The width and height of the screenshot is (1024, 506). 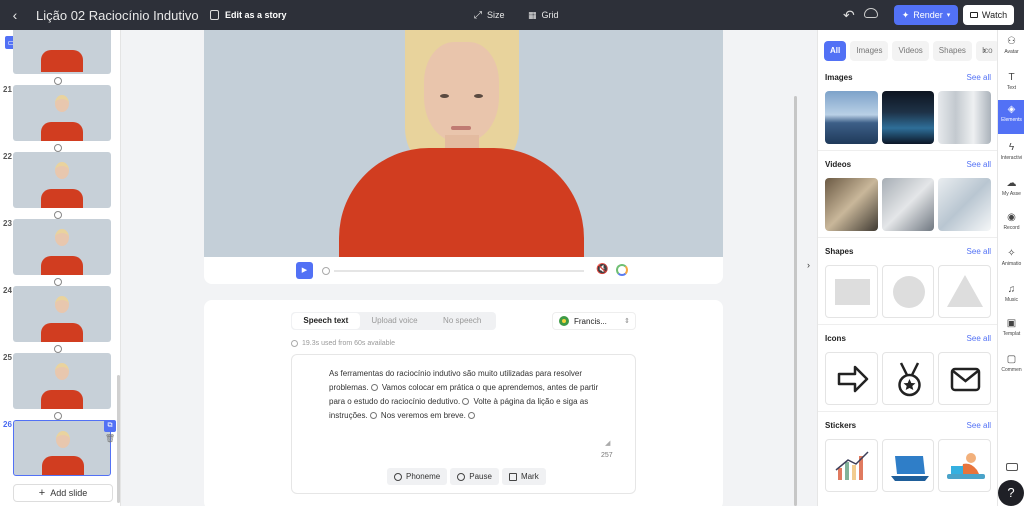 What do you see at coordinates (849, 15) in the screenshot?
I see `undo-icon: ↶` at bounding box center [849, 15].